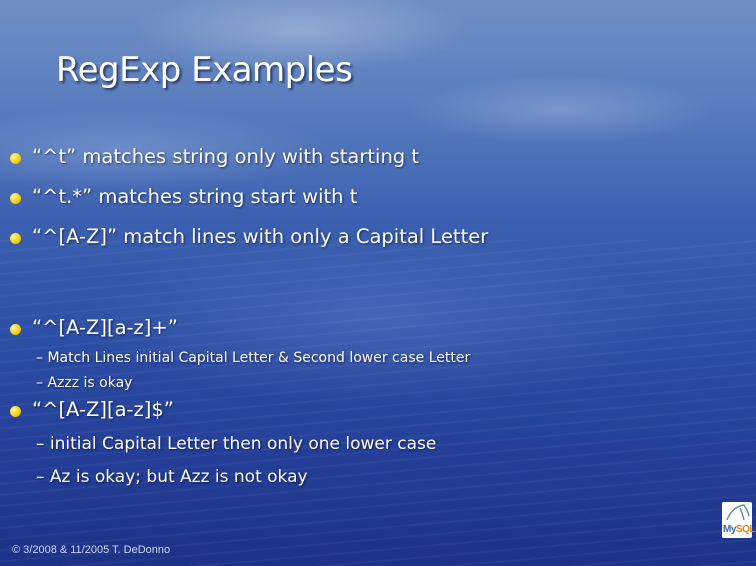 This screenshot has height=566, width=756. I want to click on slide-title: RegExp Examples, so click(204, 70).